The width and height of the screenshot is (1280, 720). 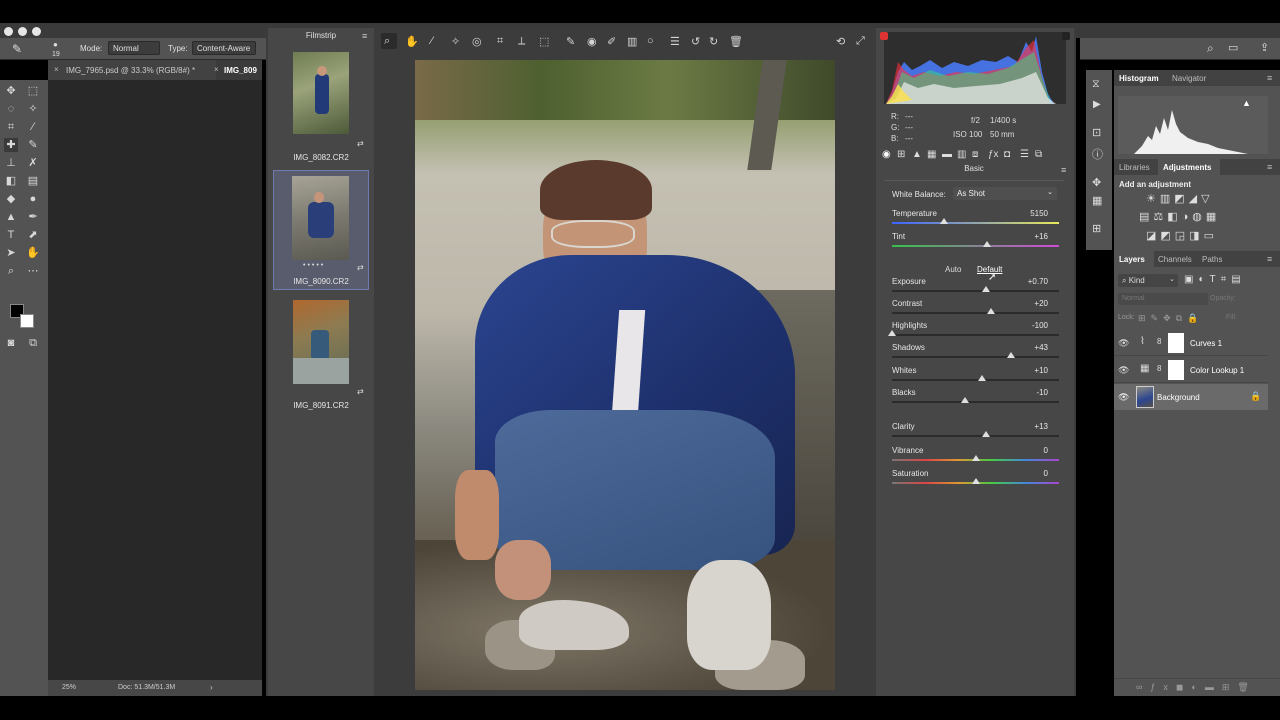 What do you see at coordinates (364, 36) in the screenshot?
I see `filmstrip-menu-icon: ≡` at bounding box center [364, 36].